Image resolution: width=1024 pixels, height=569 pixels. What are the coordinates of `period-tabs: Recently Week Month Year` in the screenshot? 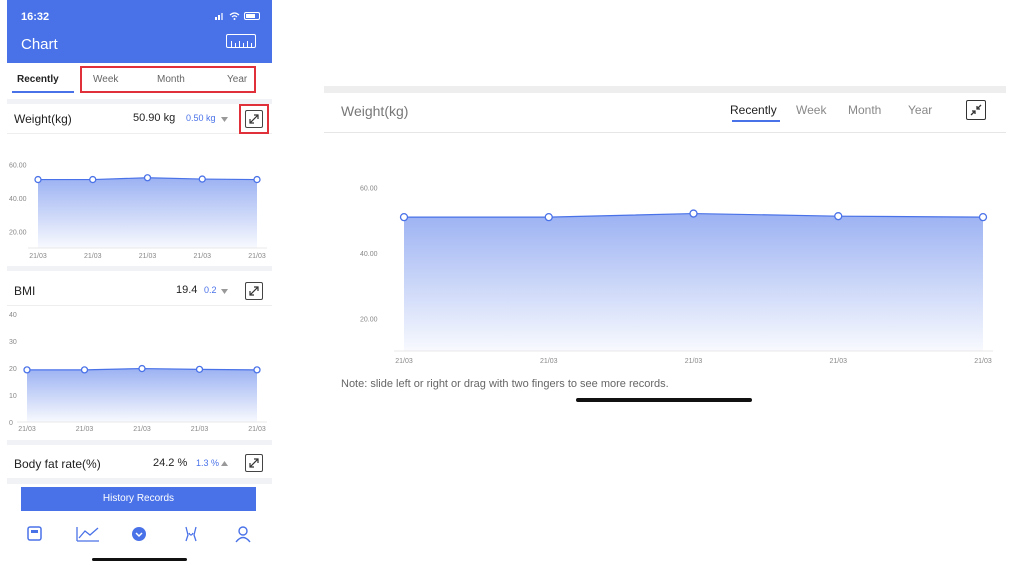 It's located at (139, 81).